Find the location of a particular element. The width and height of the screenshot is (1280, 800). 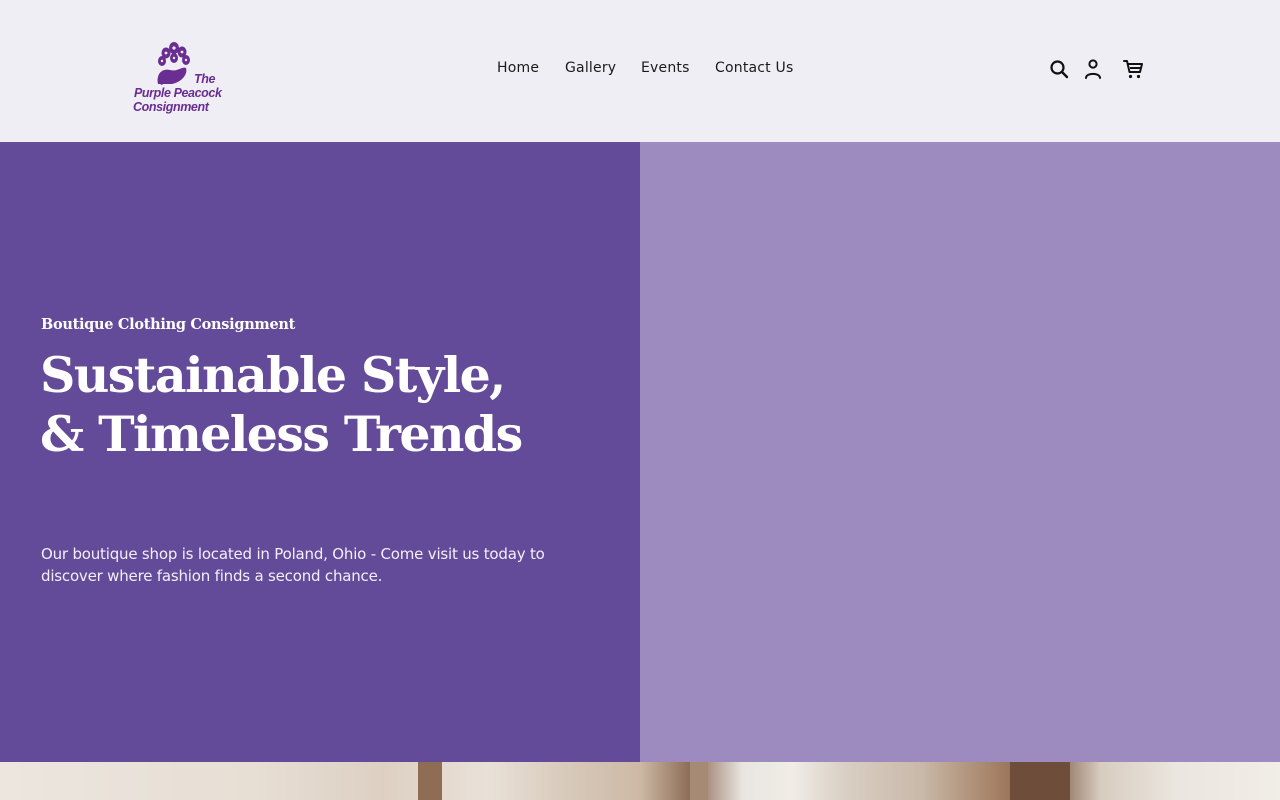

nav-gallery: Gallery is located at coordinates (590, 68).